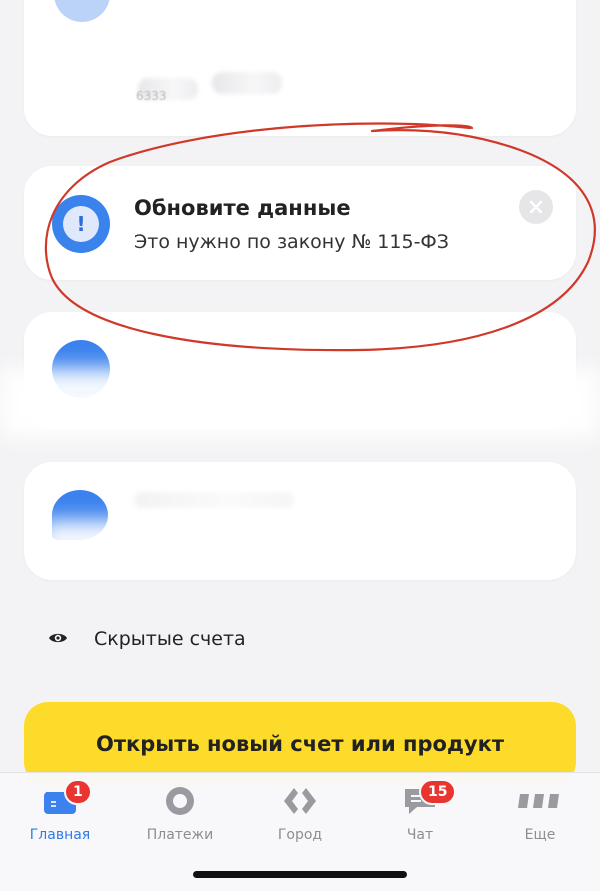 This screenshot has width=600, height=891. I want to click on tab-more: Еще, so click(540, 813).